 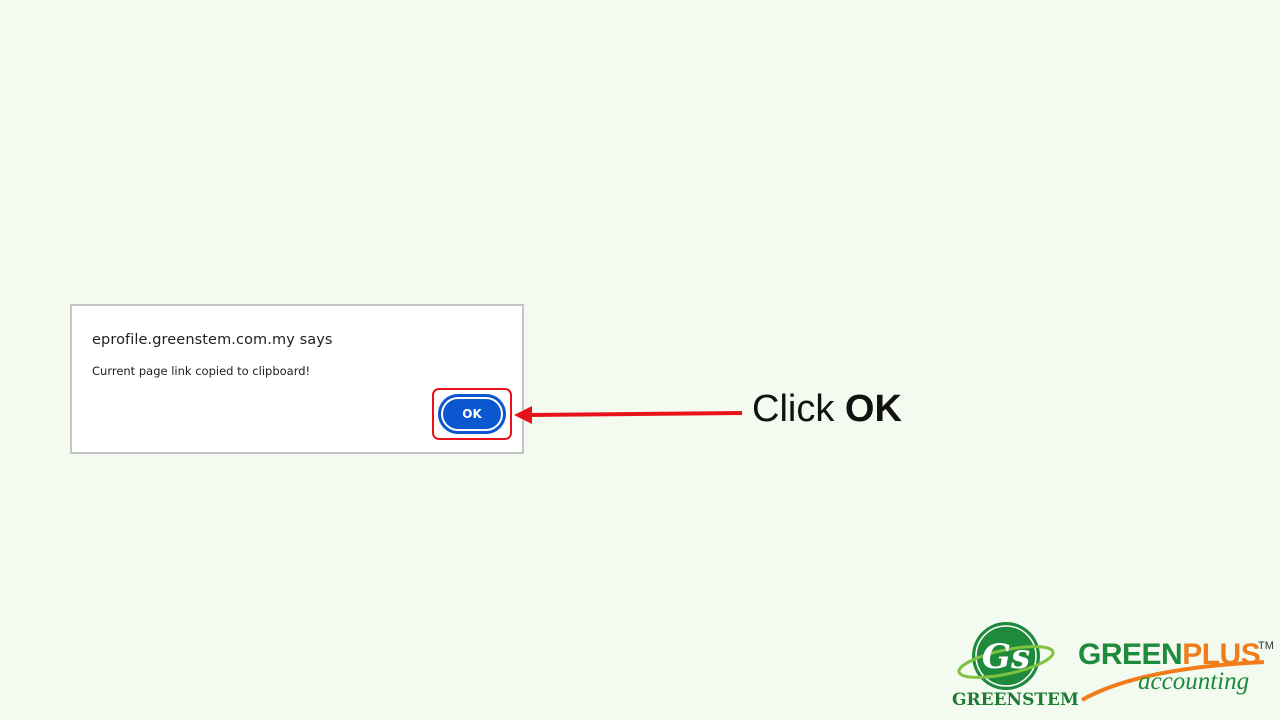 I want to click on instruction-text: Click OK, so click(x=827, y=409).